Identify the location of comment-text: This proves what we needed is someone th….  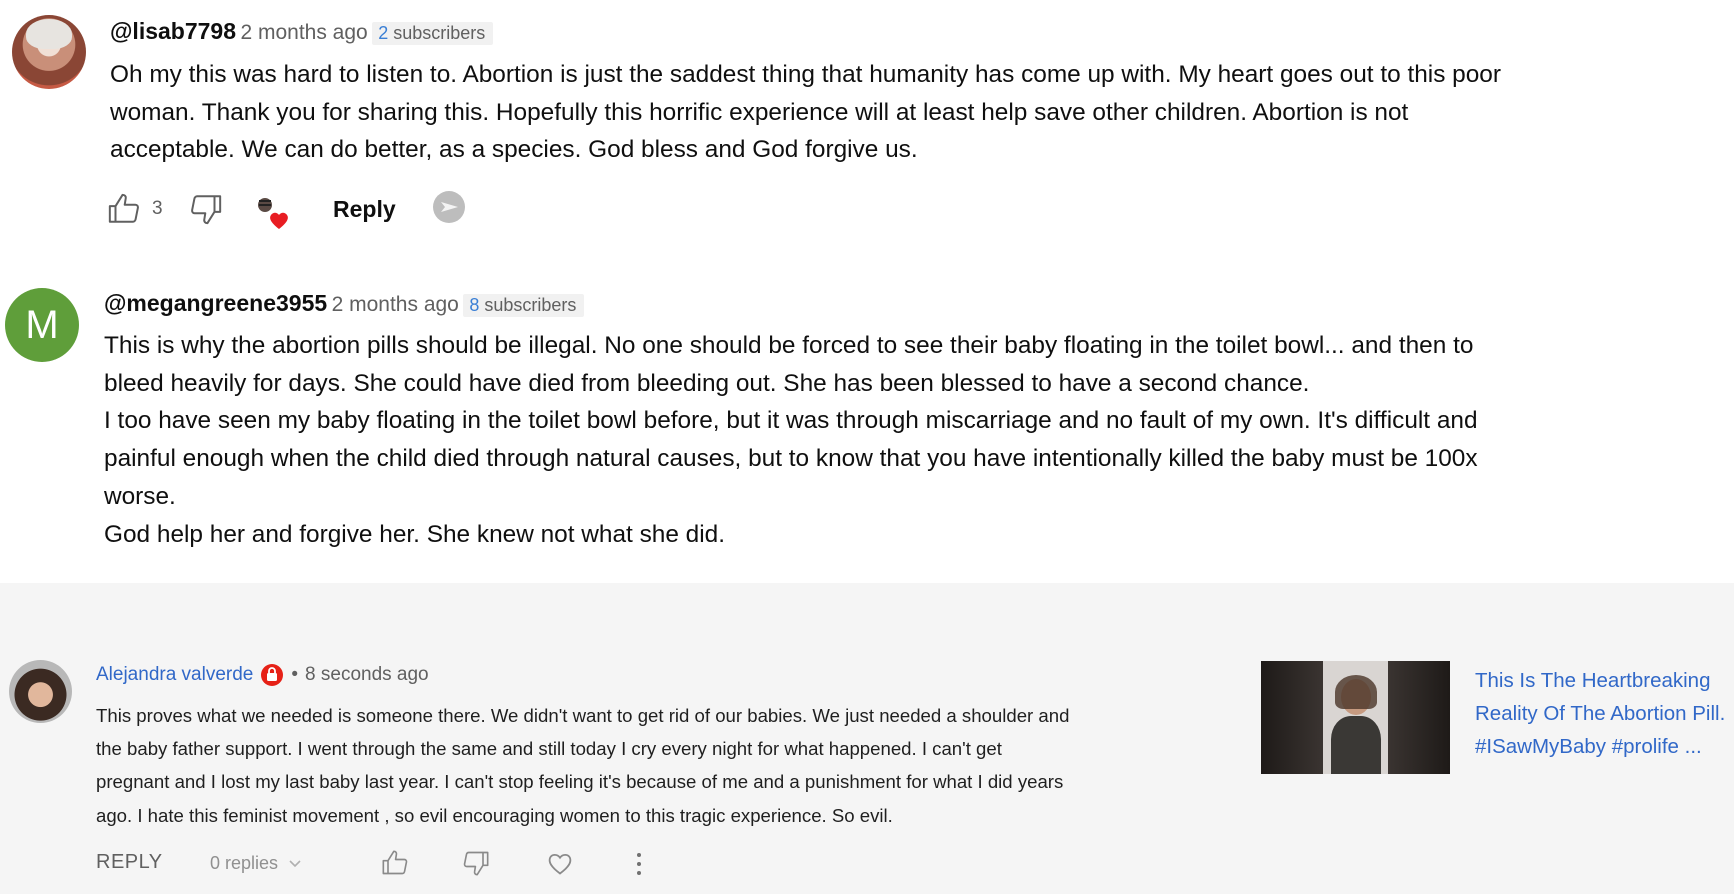
(582, 765).